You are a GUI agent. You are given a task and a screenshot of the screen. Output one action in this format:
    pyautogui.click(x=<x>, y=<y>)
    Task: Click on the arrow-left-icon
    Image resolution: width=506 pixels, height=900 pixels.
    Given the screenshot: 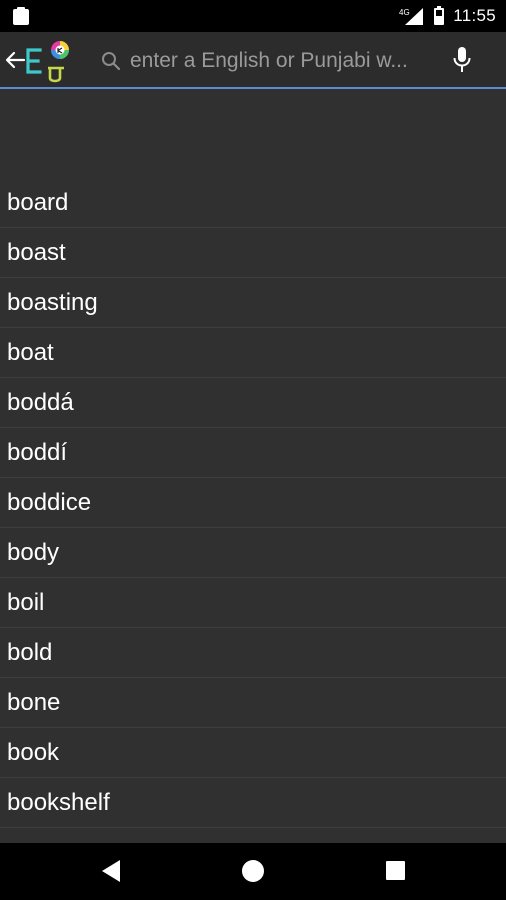 What is the action you would take?
    pyautogui.click(x=15, y=60)
    